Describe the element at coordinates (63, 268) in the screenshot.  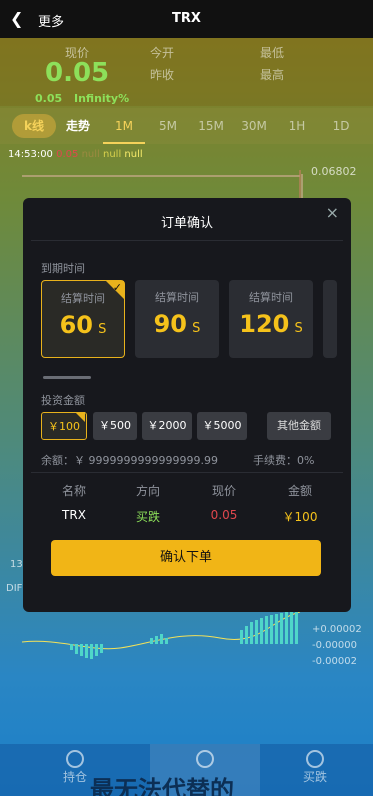
I see `expiry-label: 到期时间` at that location.